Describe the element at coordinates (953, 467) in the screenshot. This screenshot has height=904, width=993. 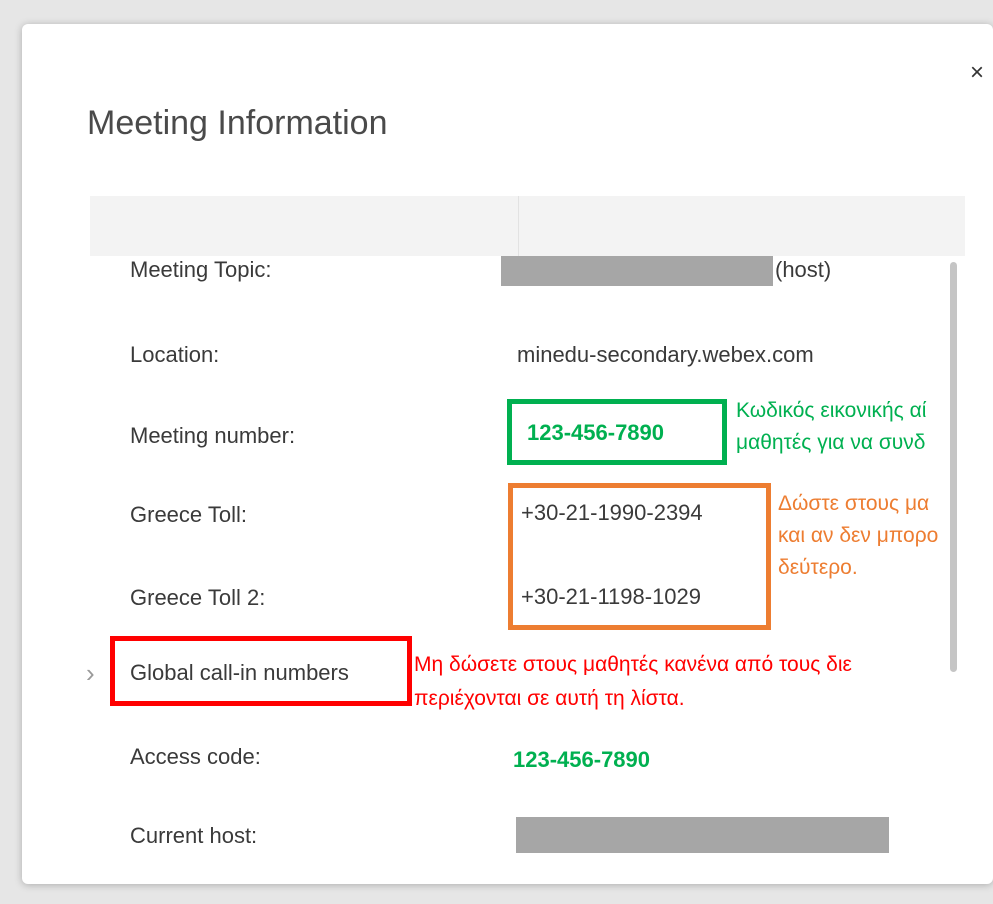
I see `scrollbar` at that location.